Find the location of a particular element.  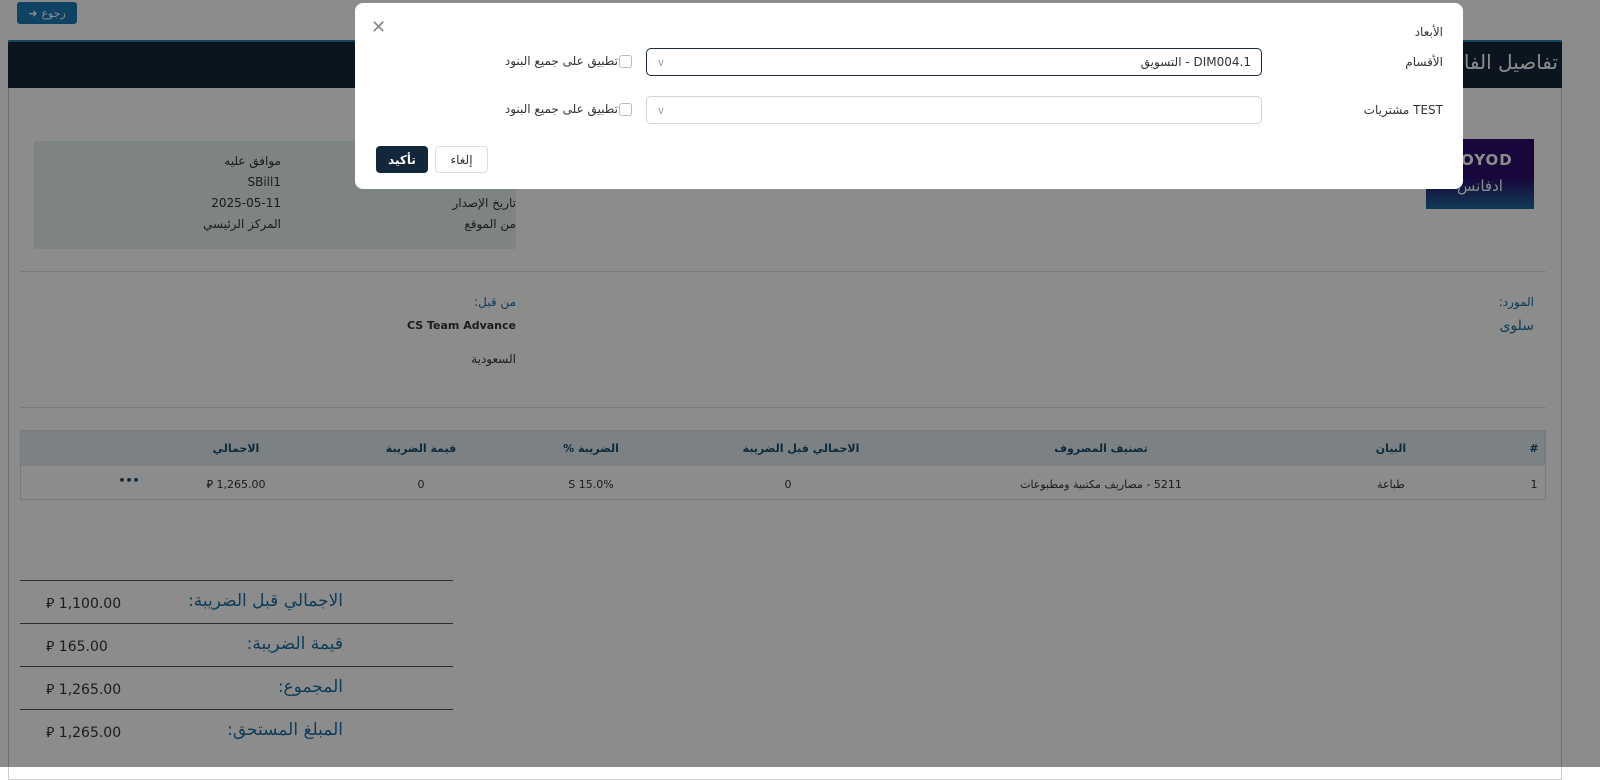

test-purchases-label: TEST مشتريات is located at coordinates (1403, 110).